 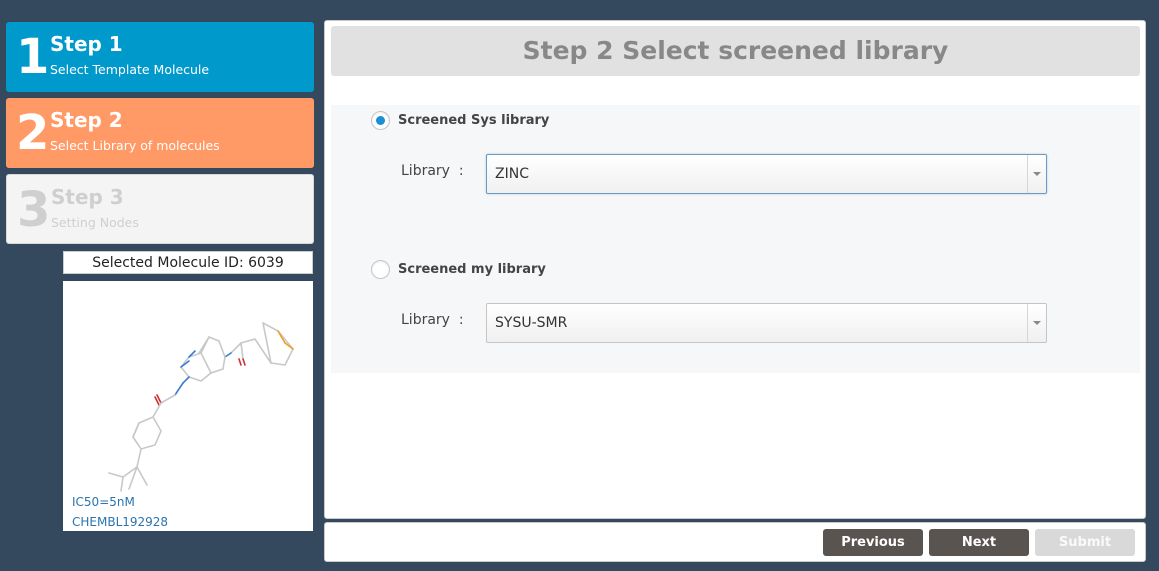 I want to click on step-2-subtitle: Select Library of molecules, so click(x=135, y=145).